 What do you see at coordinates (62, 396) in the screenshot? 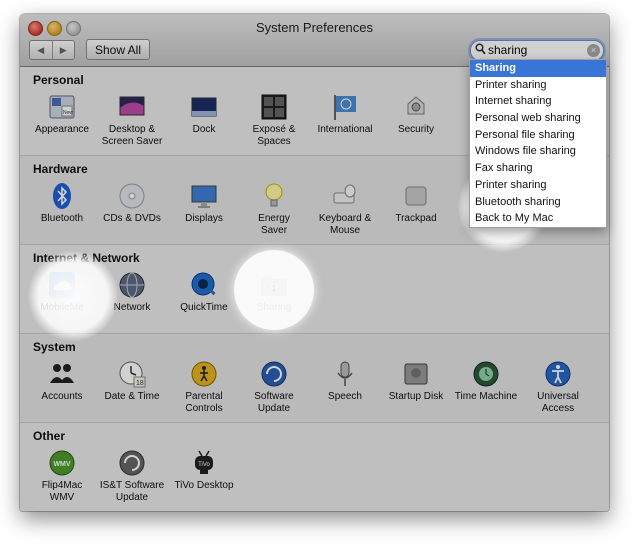
I see `pref-pane-label: Accounts` at bounding box center [62, 396].